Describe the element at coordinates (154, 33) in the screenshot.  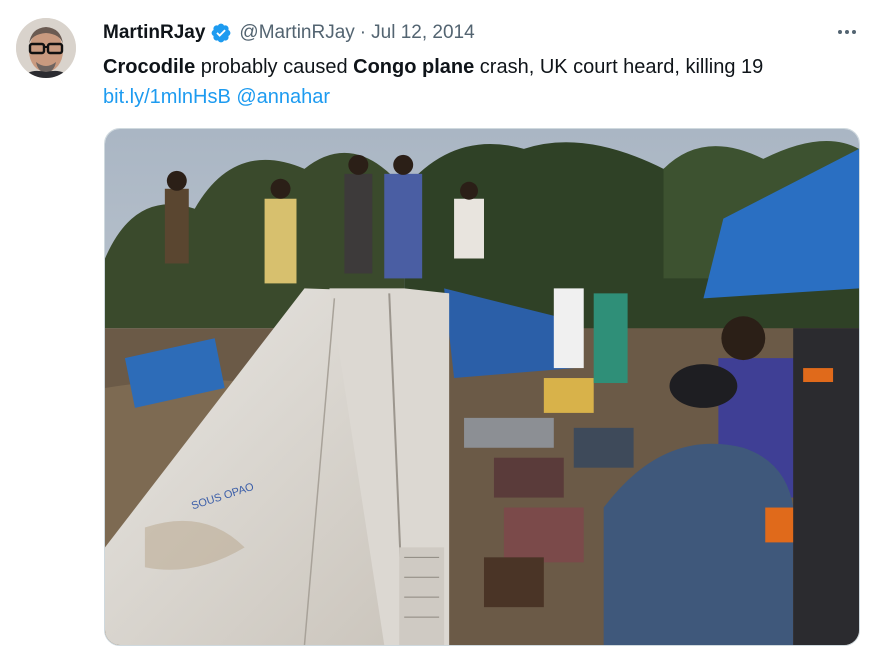
I see `author-name: MartinRJay` at that location.